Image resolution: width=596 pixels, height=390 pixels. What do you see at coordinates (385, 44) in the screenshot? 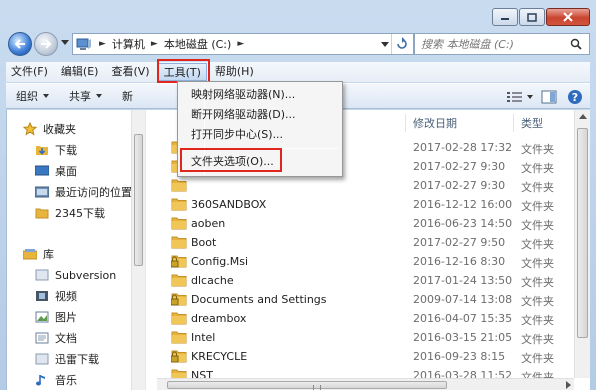
I see `address-history-dropdown` at bounding box center [385, 44].